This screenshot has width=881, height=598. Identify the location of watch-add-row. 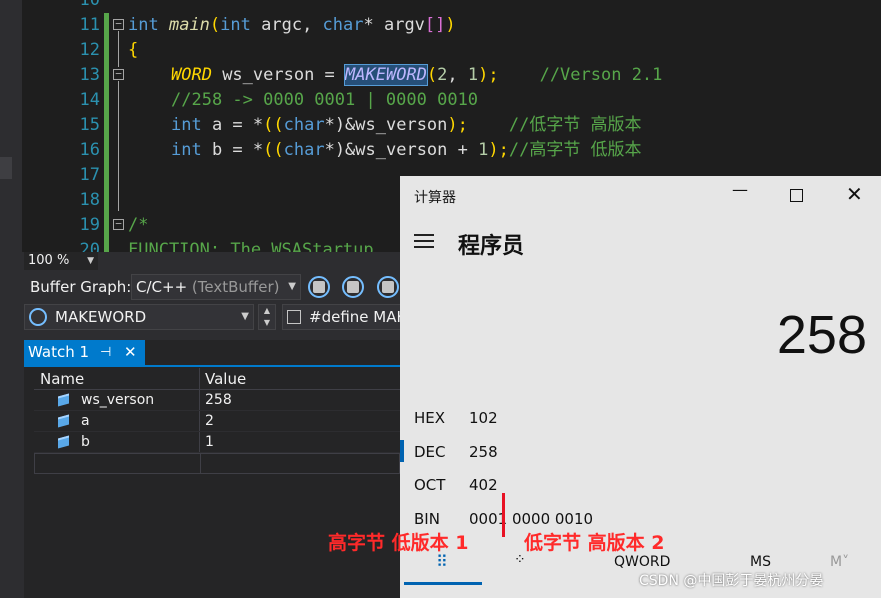
(217, 463).